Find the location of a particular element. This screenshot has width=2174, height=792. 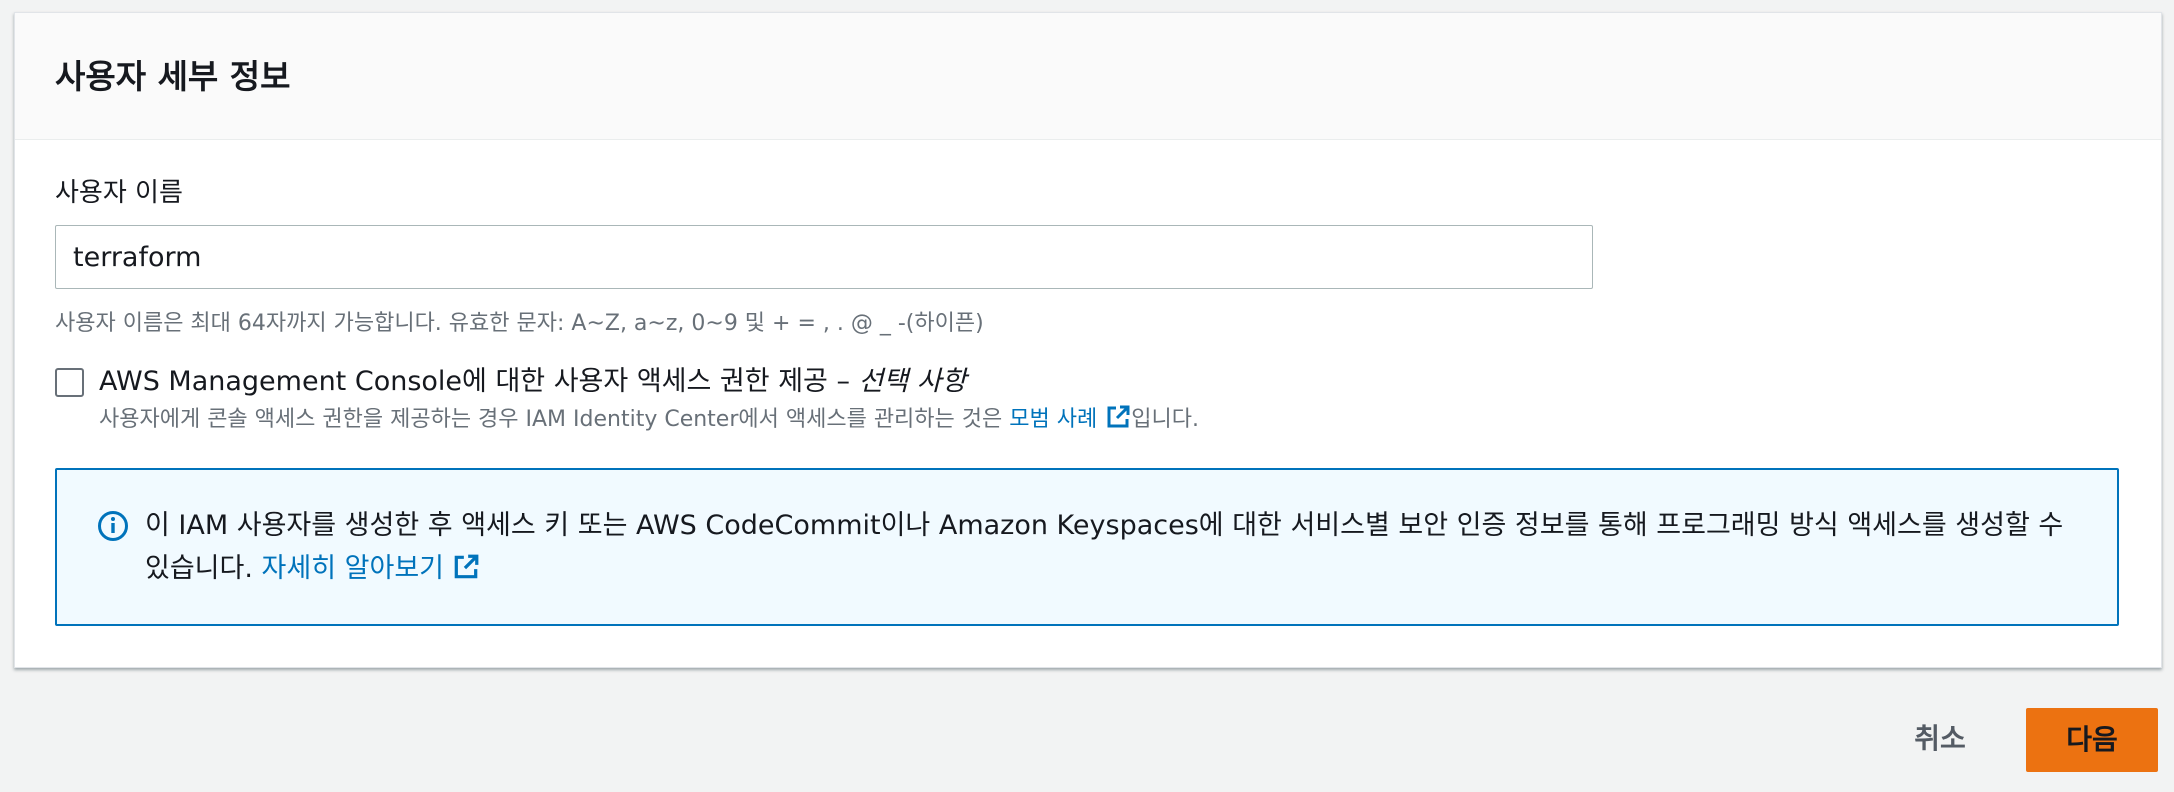

learn-more-link-label: 자세히 알아보기 is located at coordinates (352, 568).